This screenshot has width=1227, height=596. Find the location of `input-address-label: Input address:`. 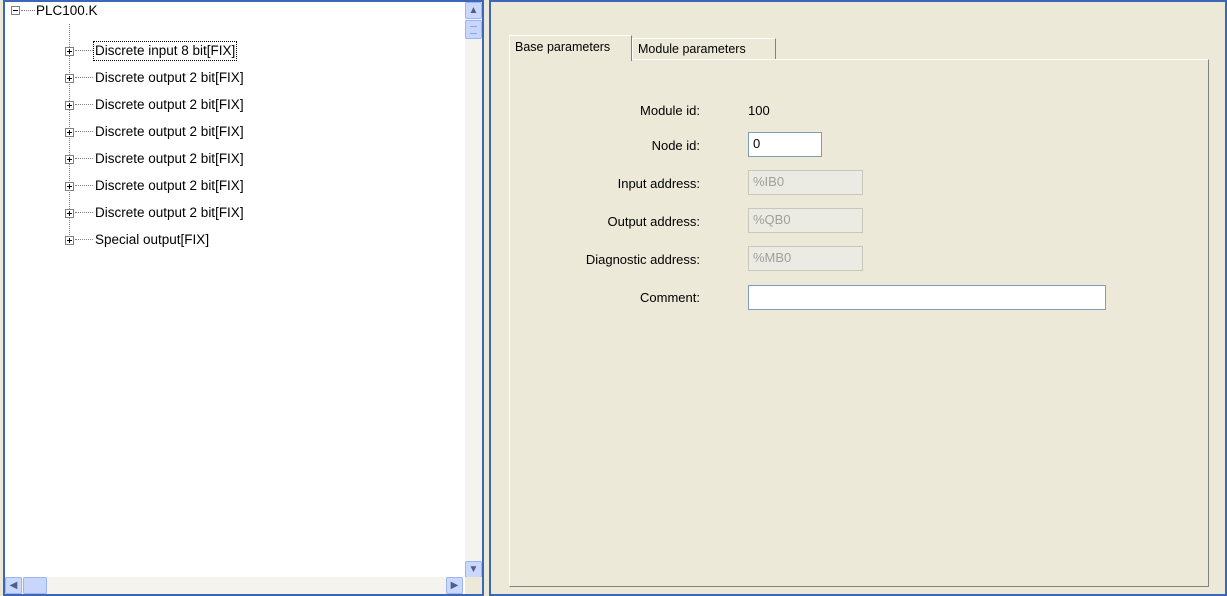

input-address-label: Input address: is located at coordinates (658, 183).